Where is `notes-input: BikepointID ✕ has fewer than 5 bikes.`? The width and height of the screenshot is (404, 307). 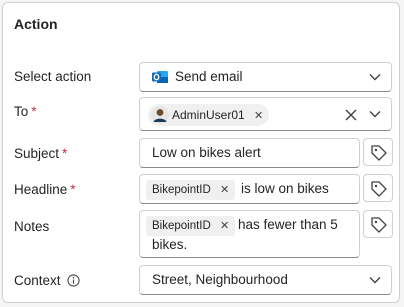 notes-input: BikepointID ✕ has fewer than 5 bikes. is located at coordinates (249, 234).